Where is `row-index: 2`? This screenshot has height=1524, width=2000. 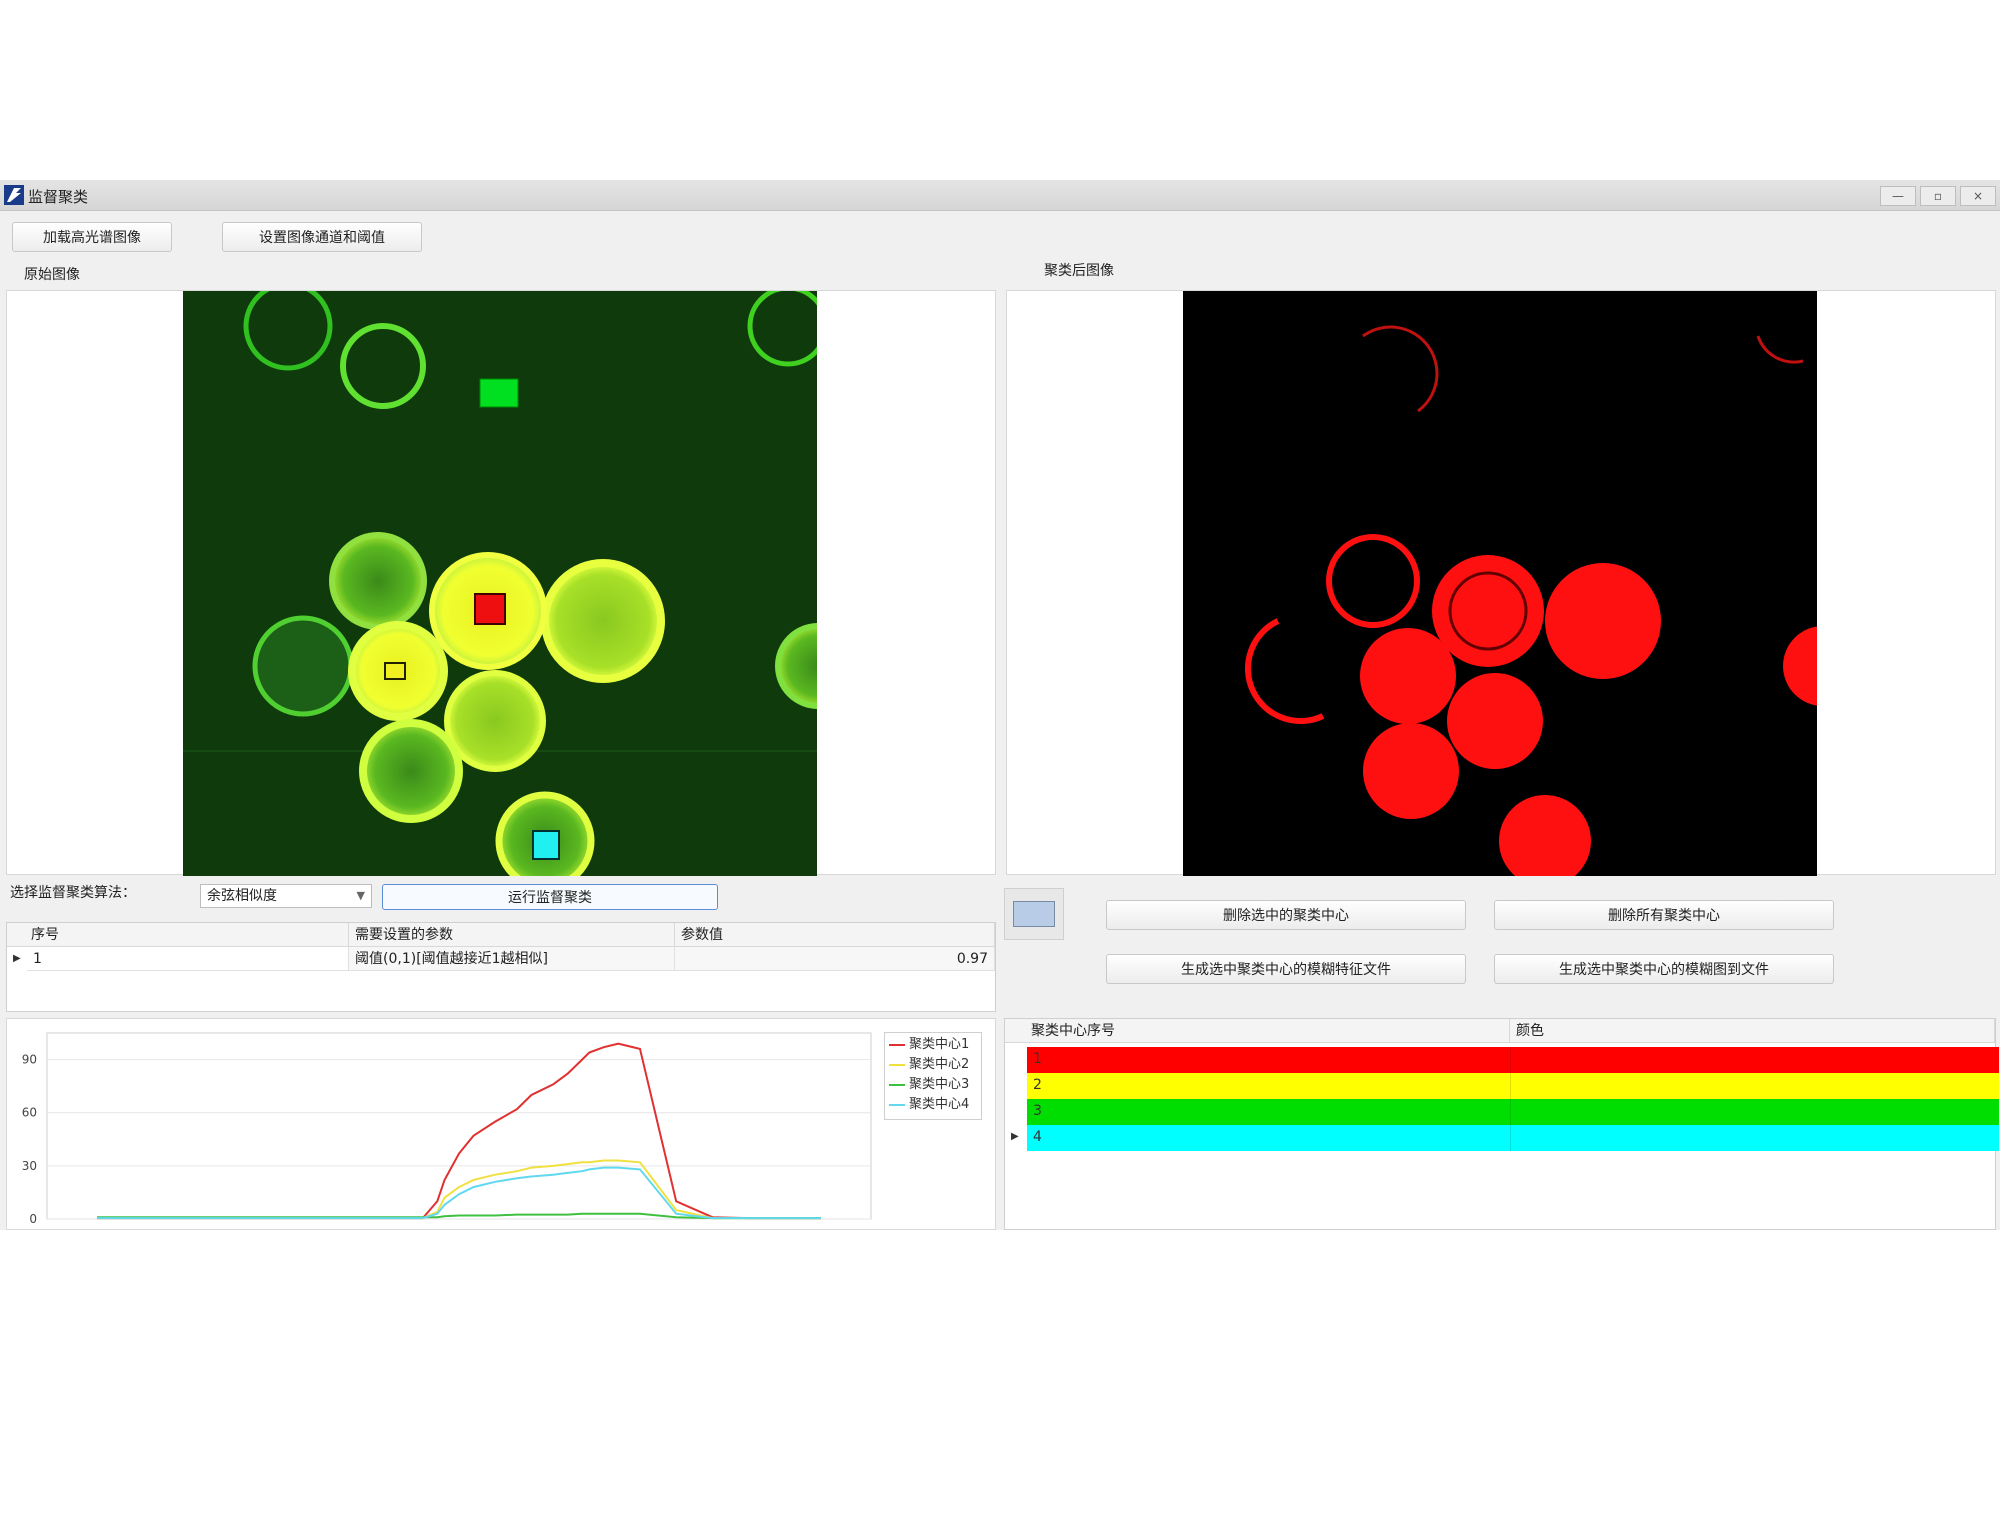
row-index: 2 is located at coordinates (1037, 1085).